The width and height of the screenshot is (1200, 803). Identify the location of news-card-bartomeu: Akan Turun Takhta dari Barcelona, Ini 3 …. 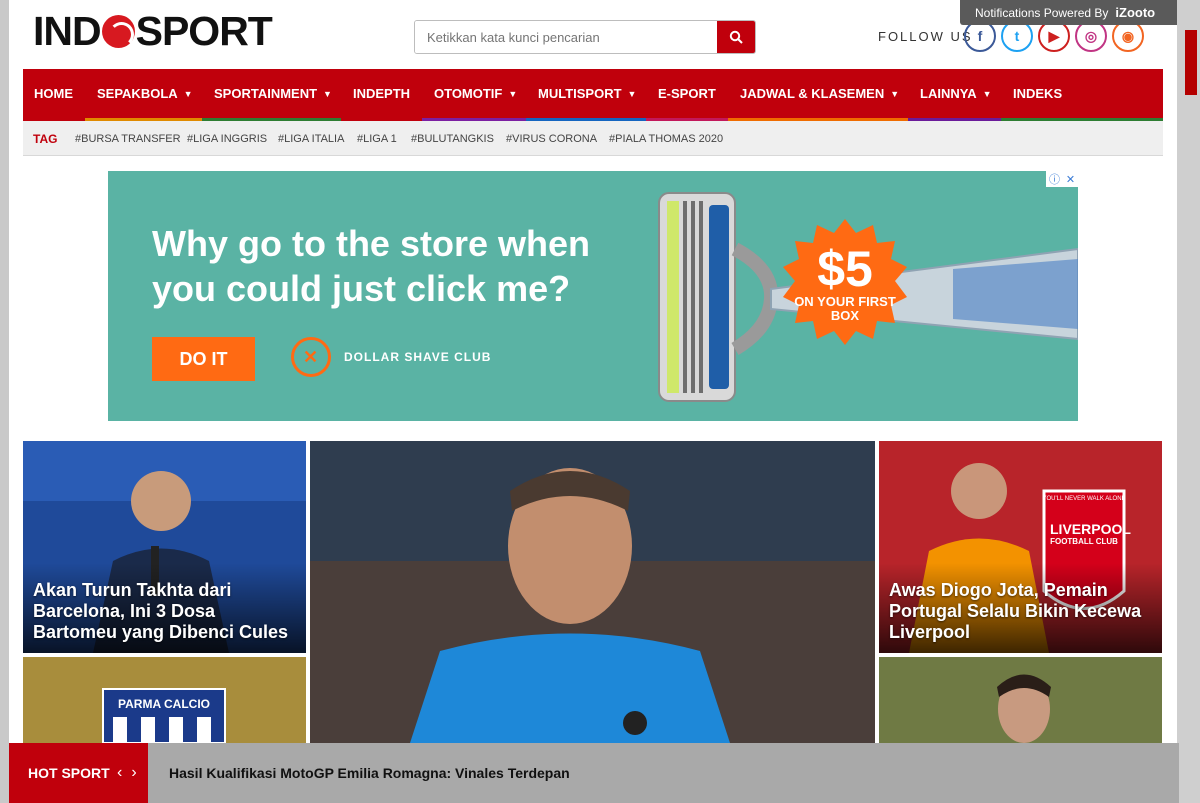
(164, 547).